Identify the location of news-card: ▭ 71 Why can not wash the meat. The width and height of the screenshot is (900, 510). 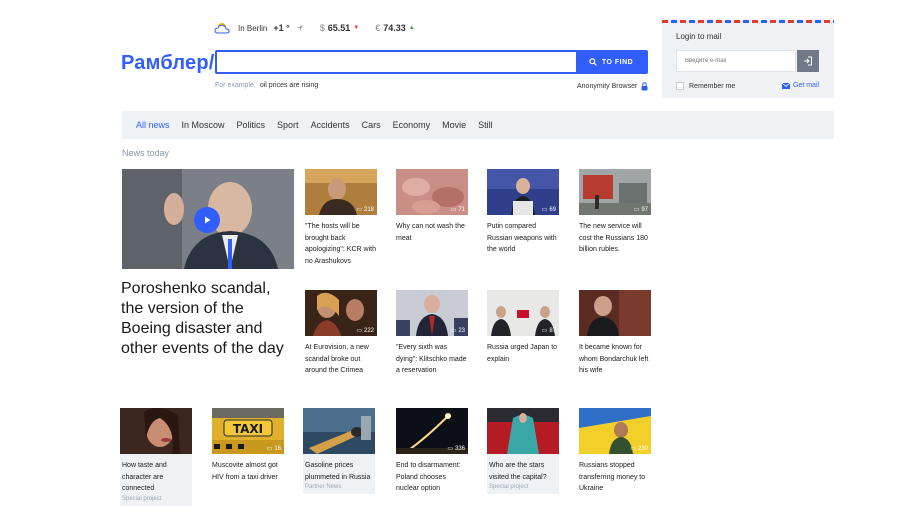
(432, 206).